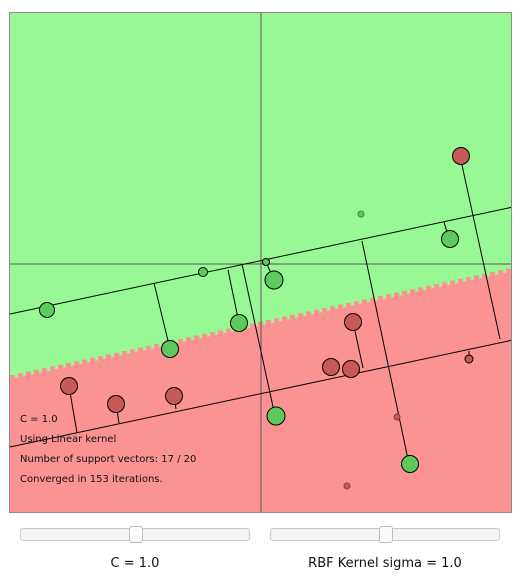 The image size is (520, 586). I want to click on c-slider-handle, so click(136, 534).